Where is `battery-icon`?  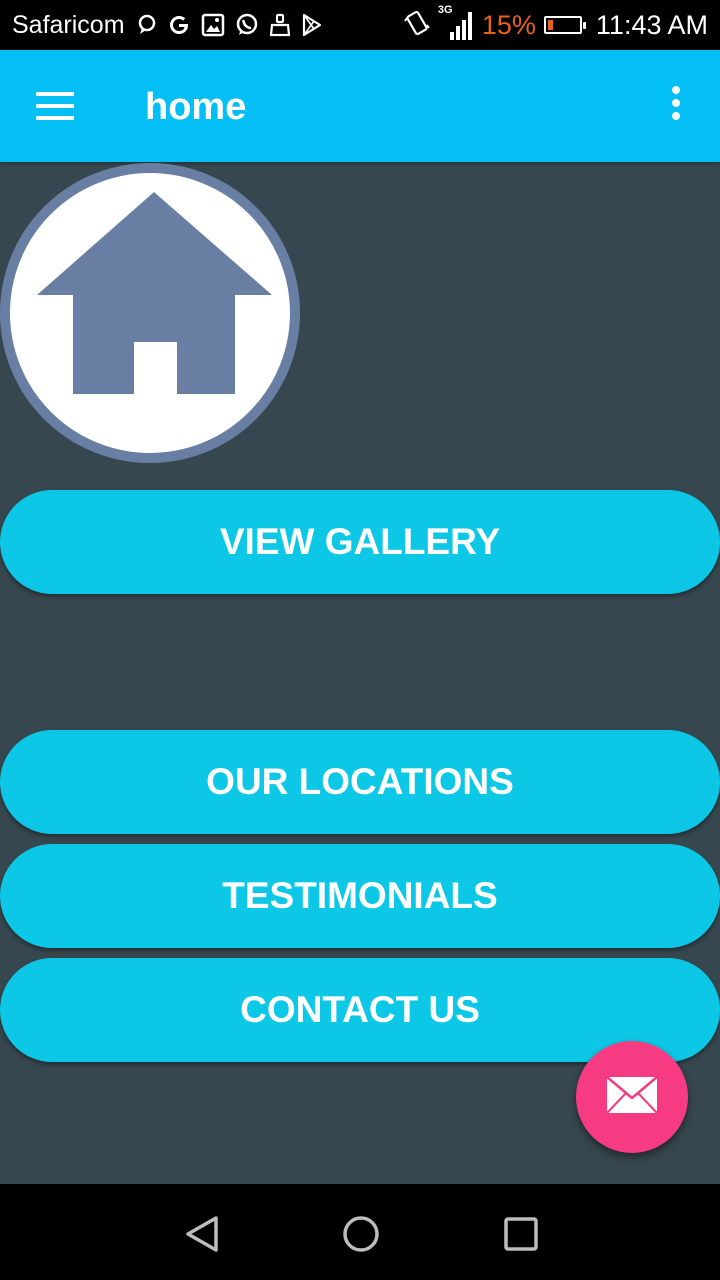 battery-icon is located at coordinates (564, 25).